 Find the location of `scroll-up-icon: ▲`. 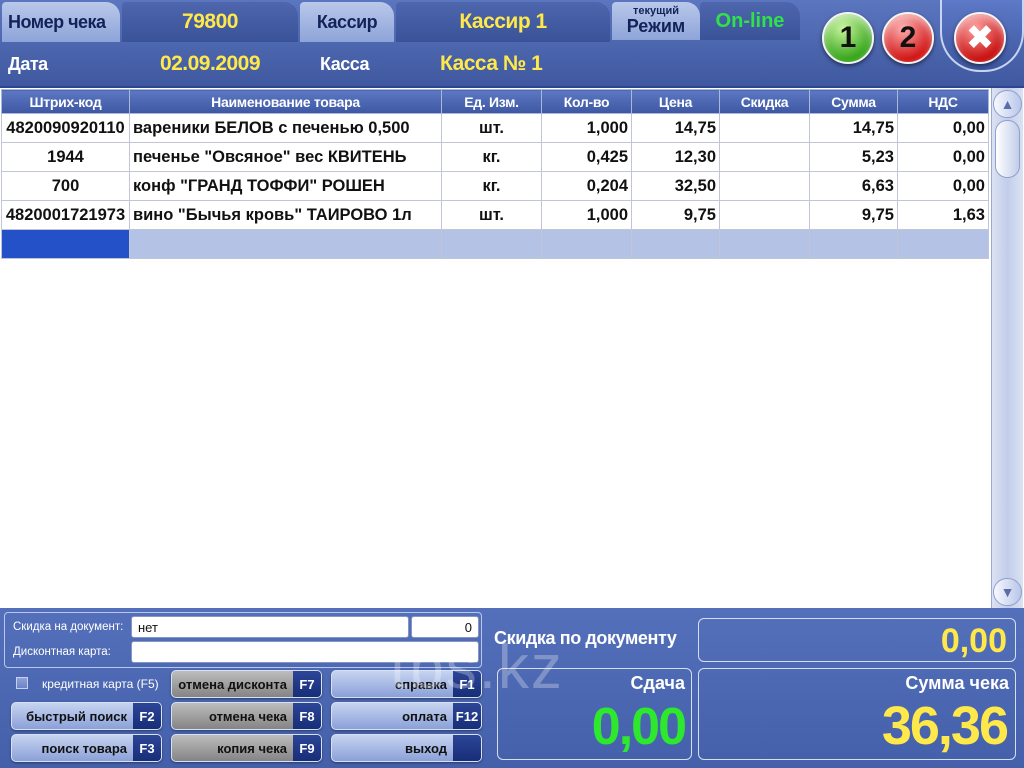

scroll-up-icon: ▲ is located at coordinates (1007, 104).